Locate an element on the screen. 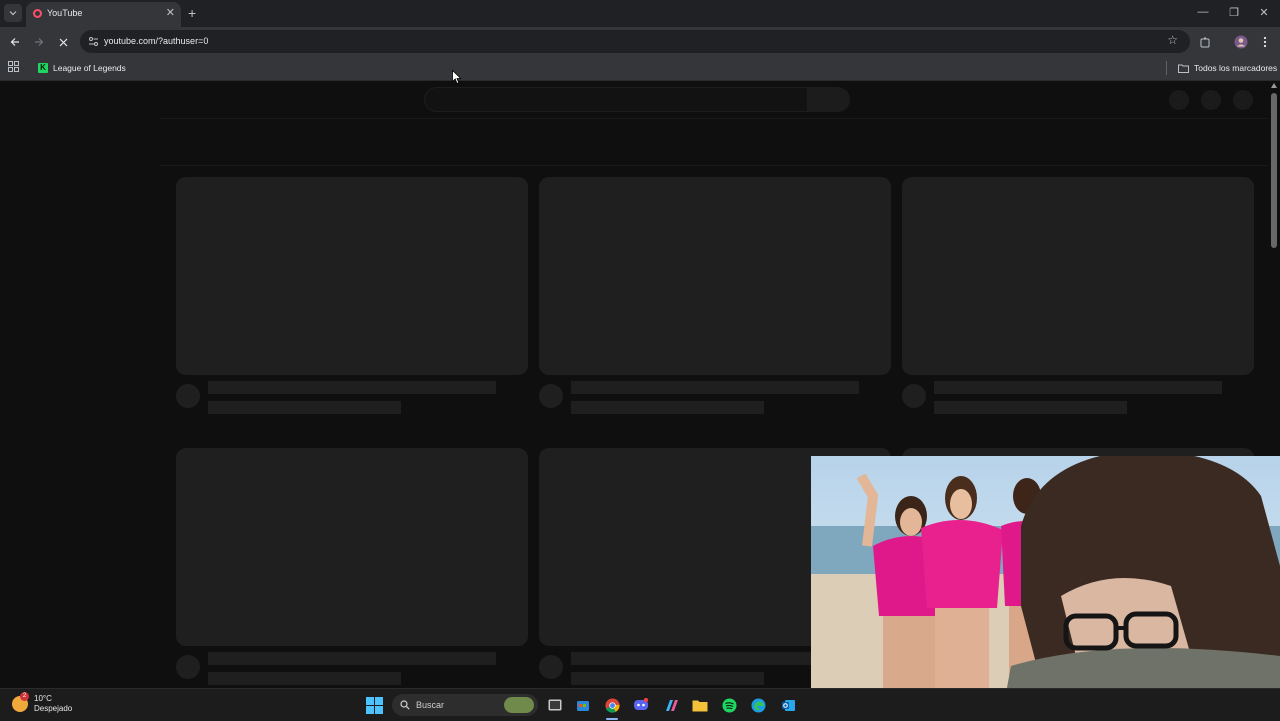 Image resolution: width=1280 pixels, height=721 pixels. windows-start-icon is located at coordinates (374, 705).